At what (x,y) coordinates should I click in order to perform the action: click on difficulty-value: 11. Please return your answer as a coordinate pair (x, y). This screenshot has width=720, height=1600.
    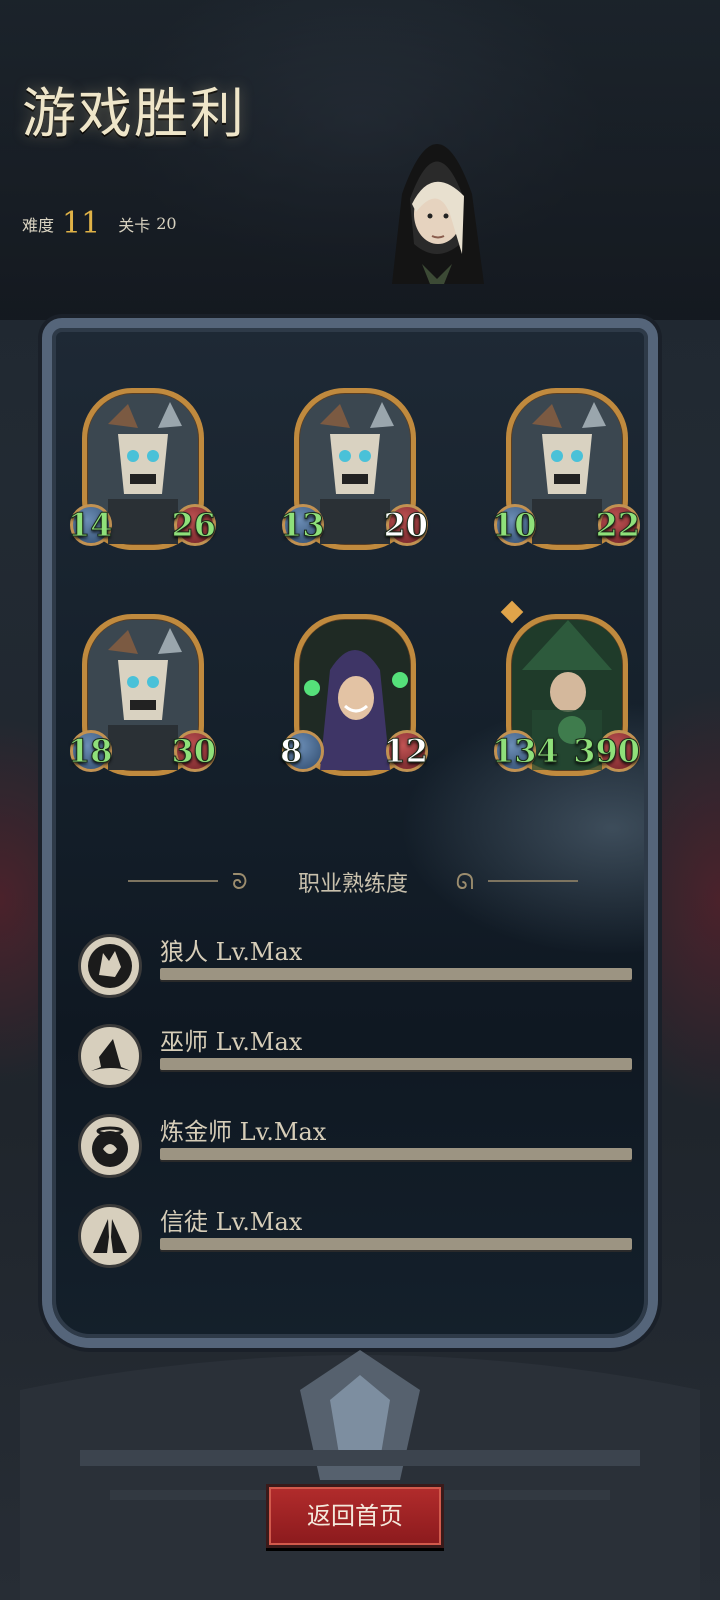
    Looking at the image, I should click on (81, 223).